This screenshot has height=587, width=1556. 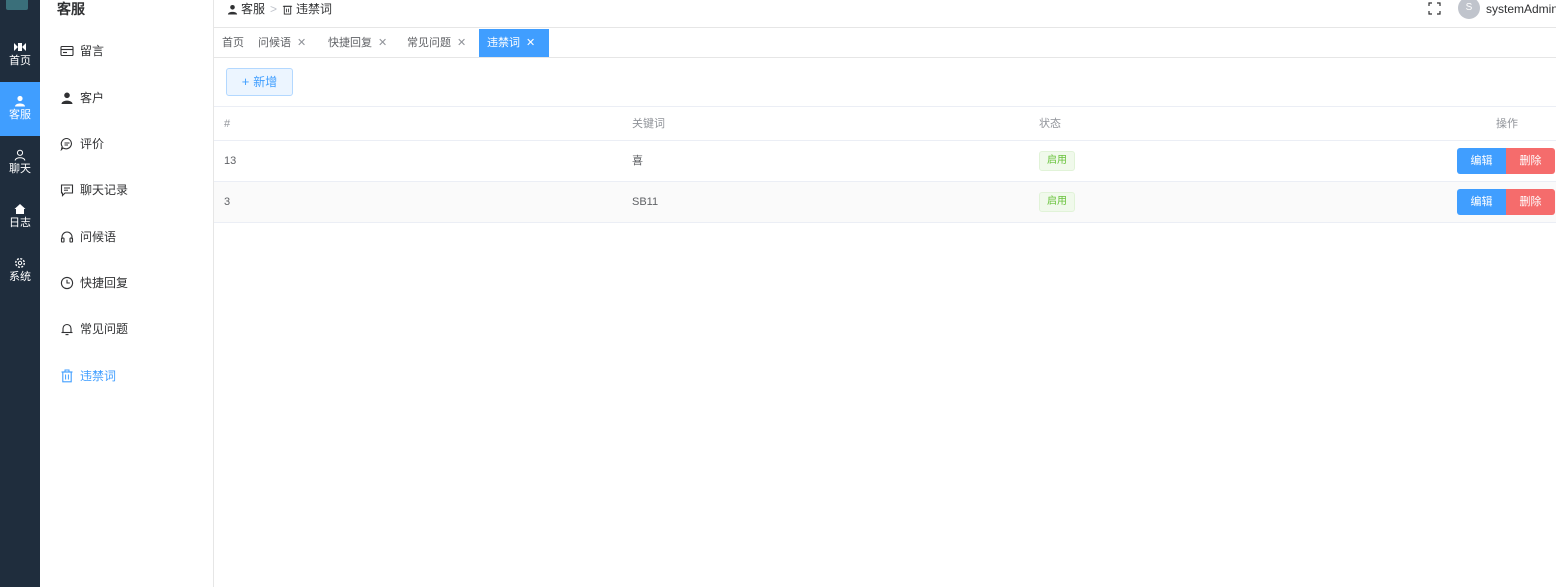 What do you see at coordinates (1521, 9) in the screenshot?
I see `username-label: systemAdmin` at bounding box center [1521, 9].